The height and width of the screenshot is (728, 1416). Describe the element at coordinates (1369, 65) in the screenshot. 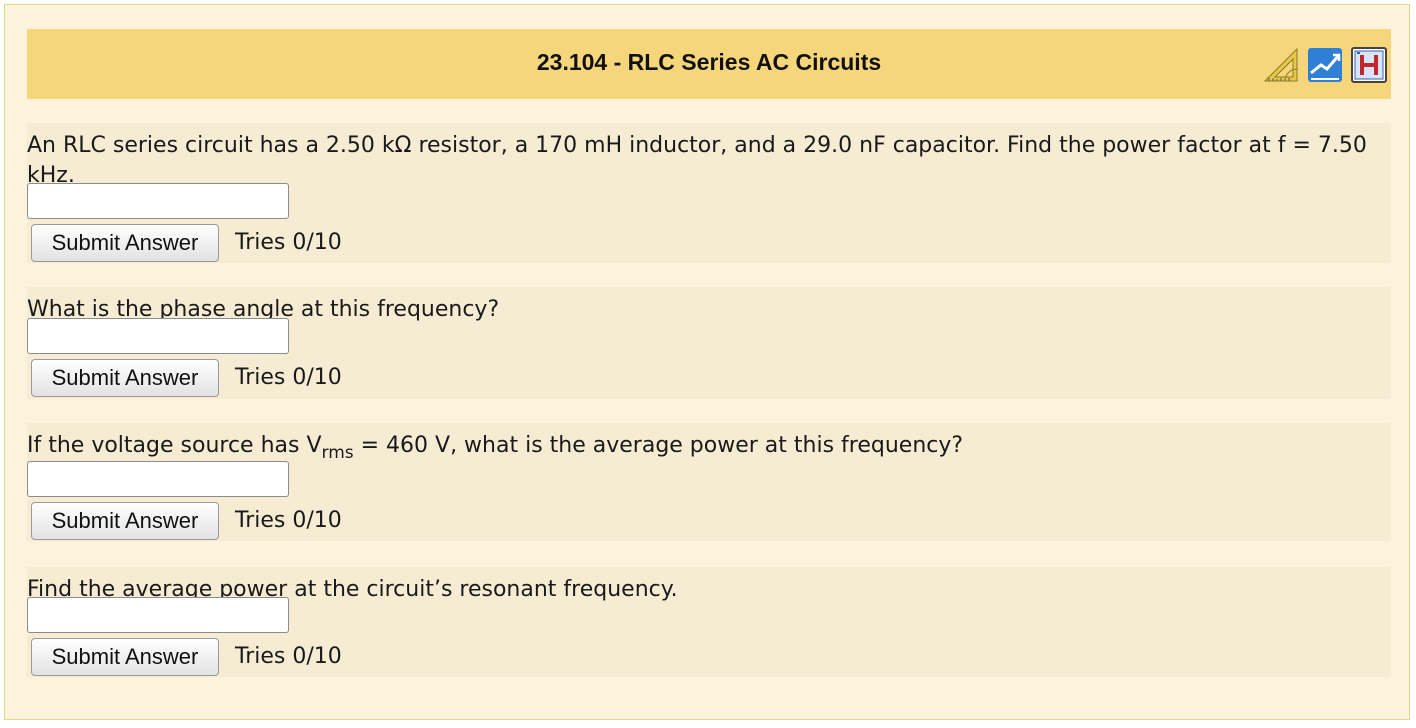

I see `hint-icon` at that location.